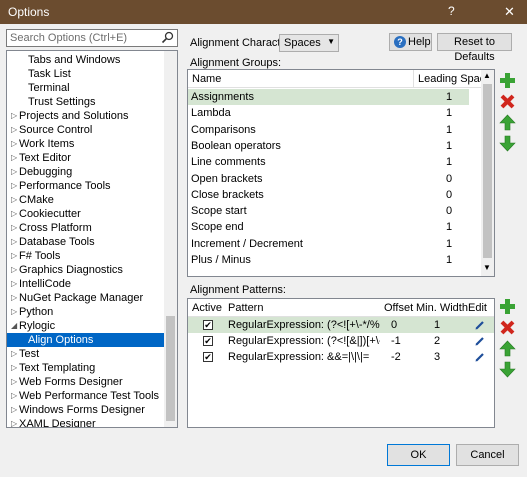 The height and width of the screenshot is (477, 527). What do you see at coordinates (507, 306) in the screenshot?
I see `add-pattern-plus-icon` at bounding box center [507, 306].